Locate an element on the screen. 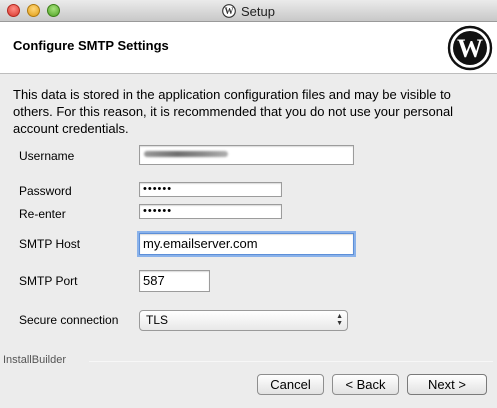  username-label: Username is located at coordinates (47, 156).